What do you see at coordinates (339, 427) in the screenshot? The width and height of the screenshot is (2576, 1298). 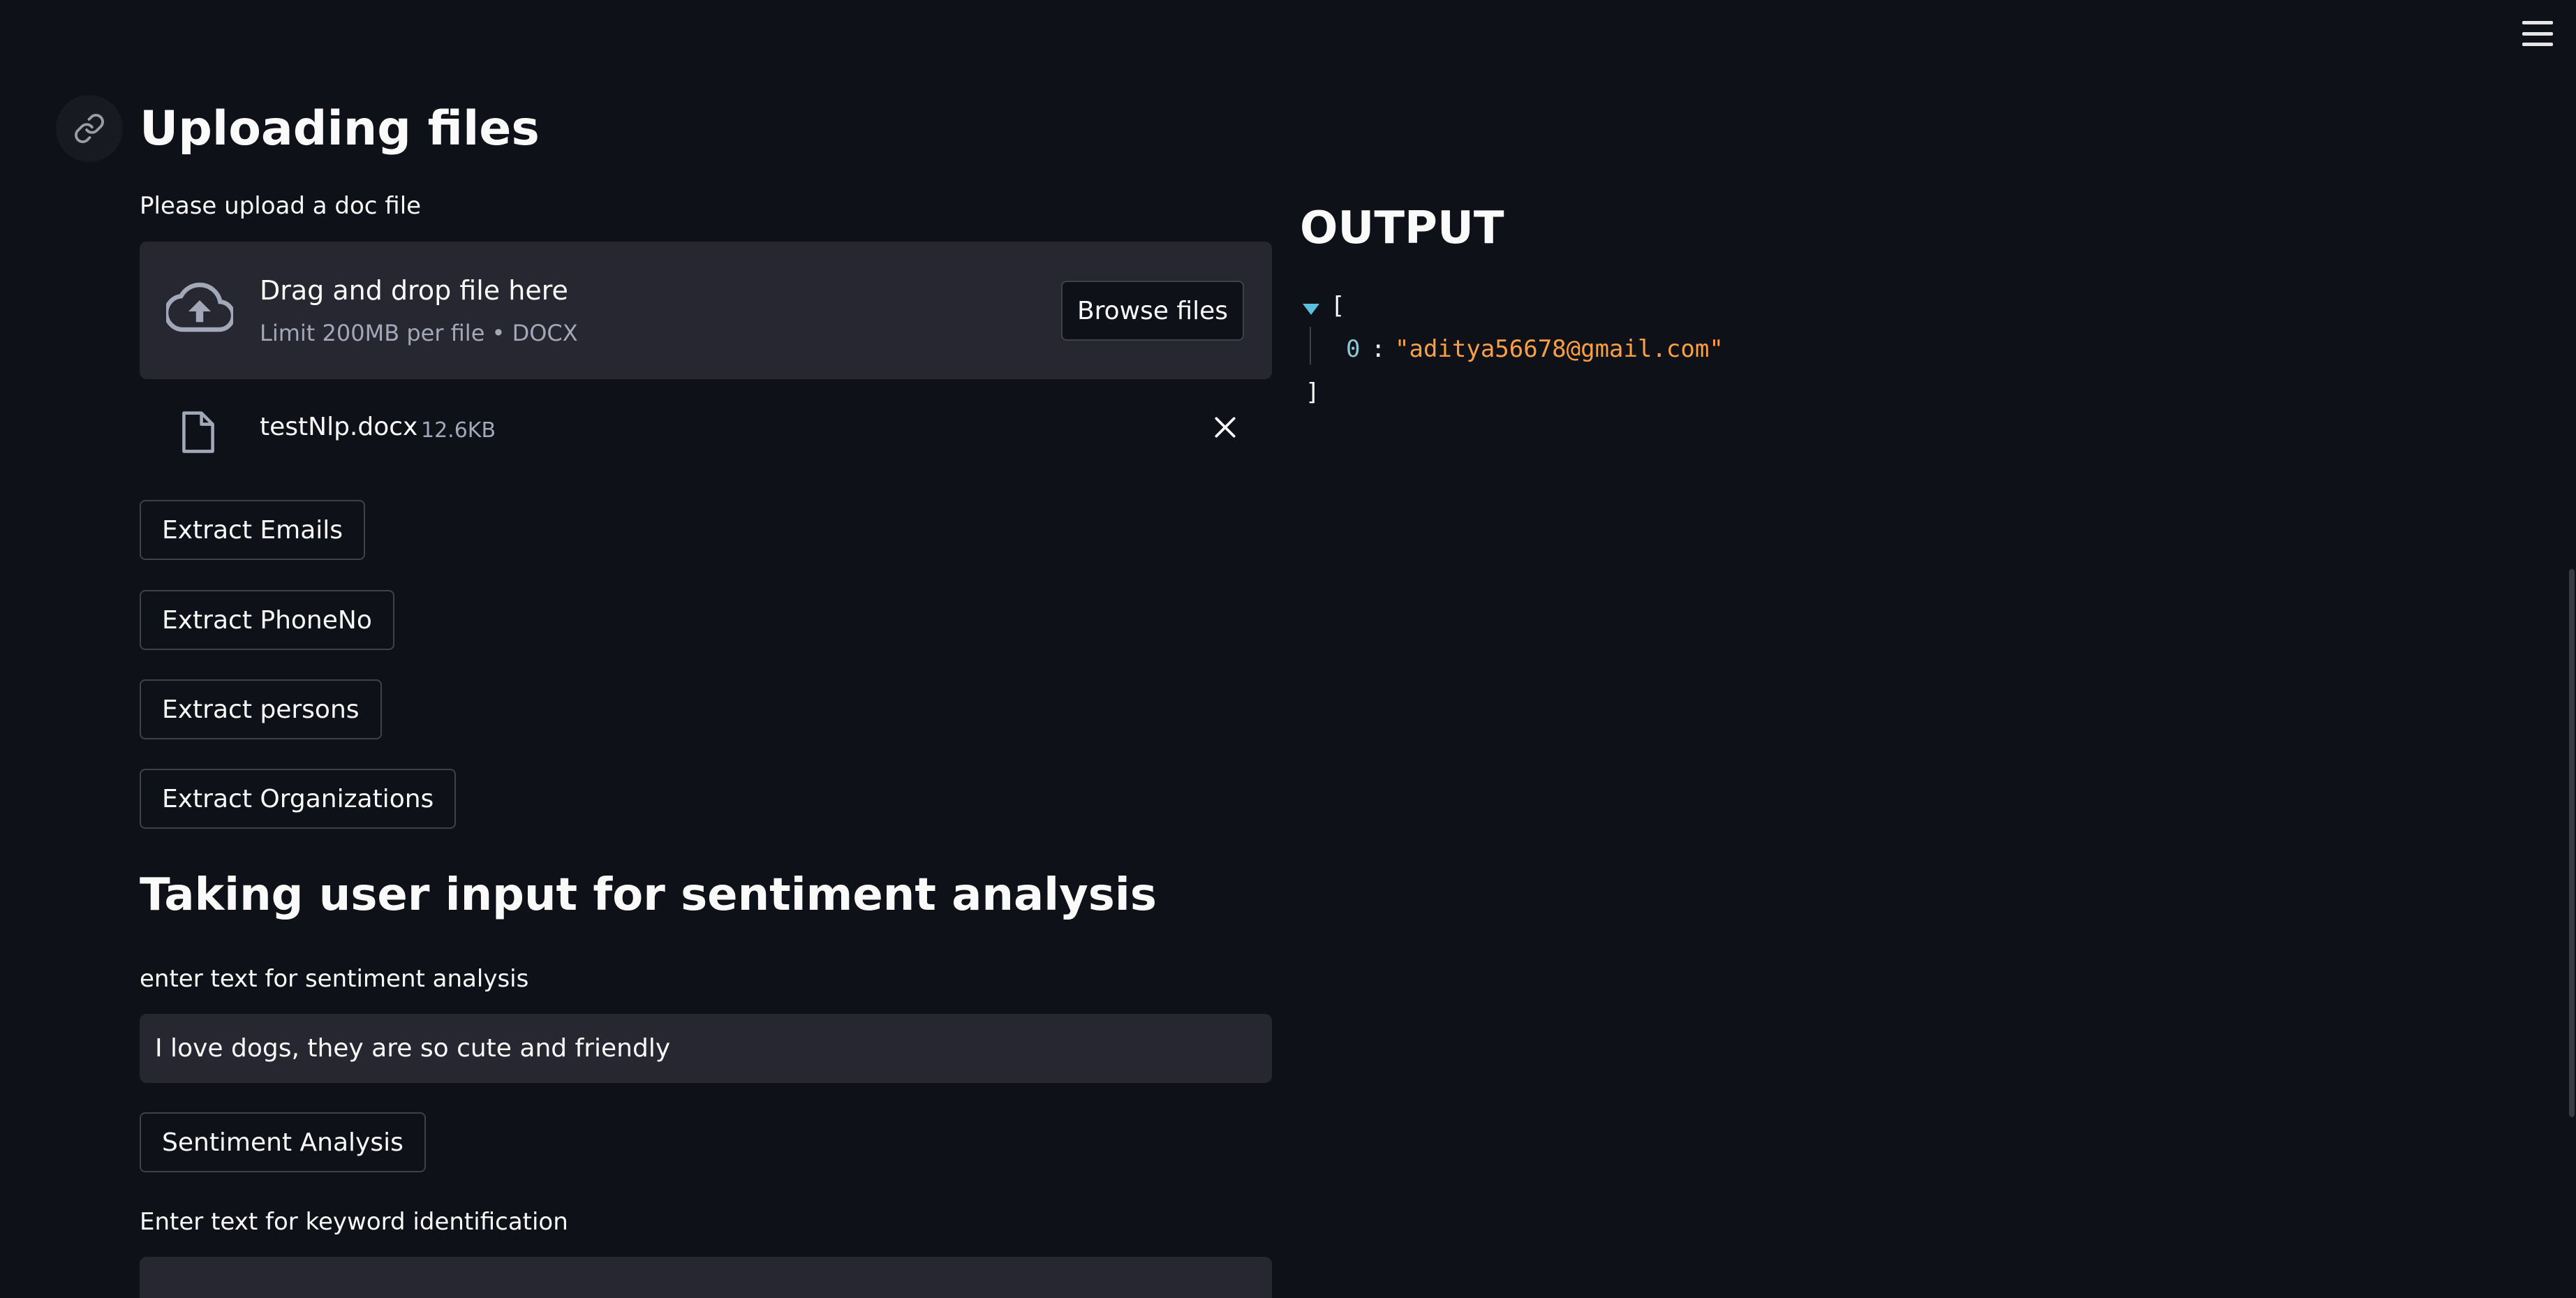 I see `uploaded-file-name: testNlp.docx` at bounding box center [339, 427].